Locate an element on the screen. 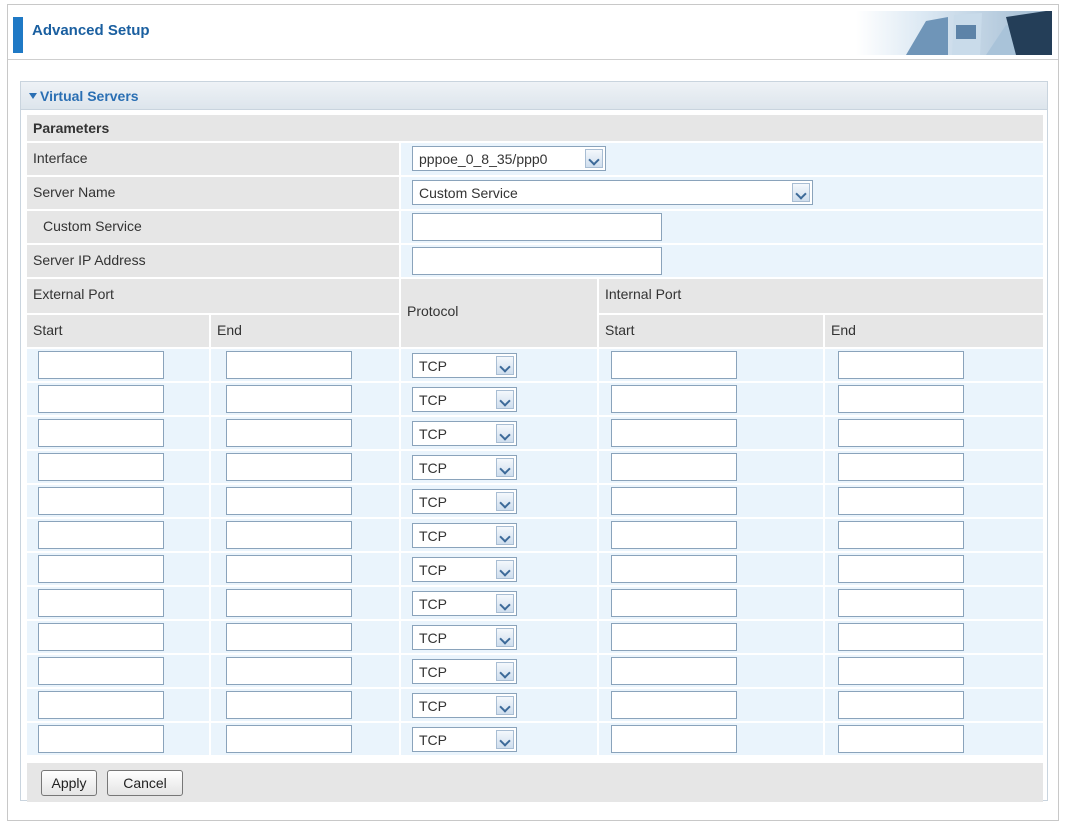 The image size is (1068, 829). internal-port-header: Internal Port is located at coordinates (821, 296).